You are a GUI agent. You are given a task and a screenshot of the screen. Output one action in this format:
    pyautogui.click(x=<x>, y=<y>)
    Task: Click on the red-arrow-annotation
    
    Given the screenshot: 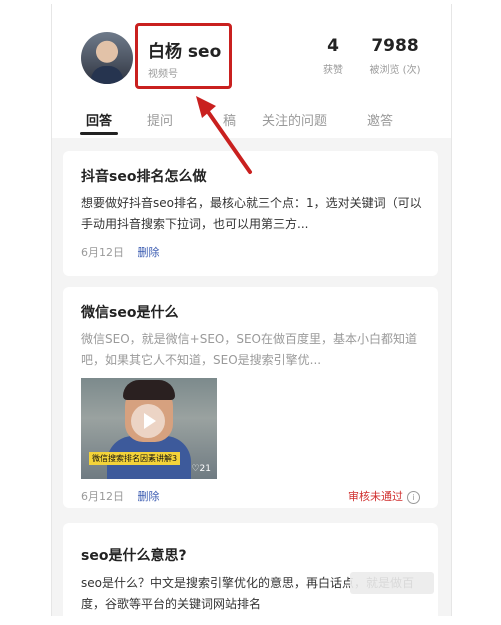 What is the action you would take?
    pyautogui.click(x=224, y=135)
    